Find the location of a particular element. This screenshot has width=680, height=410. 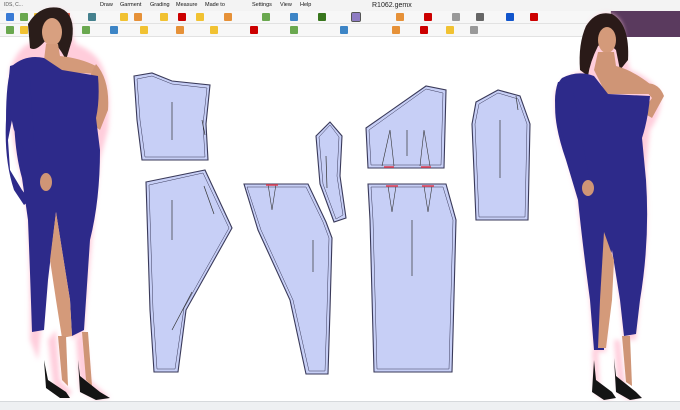

pattern-piece-front-skirt is located at coordinates (189, 271).